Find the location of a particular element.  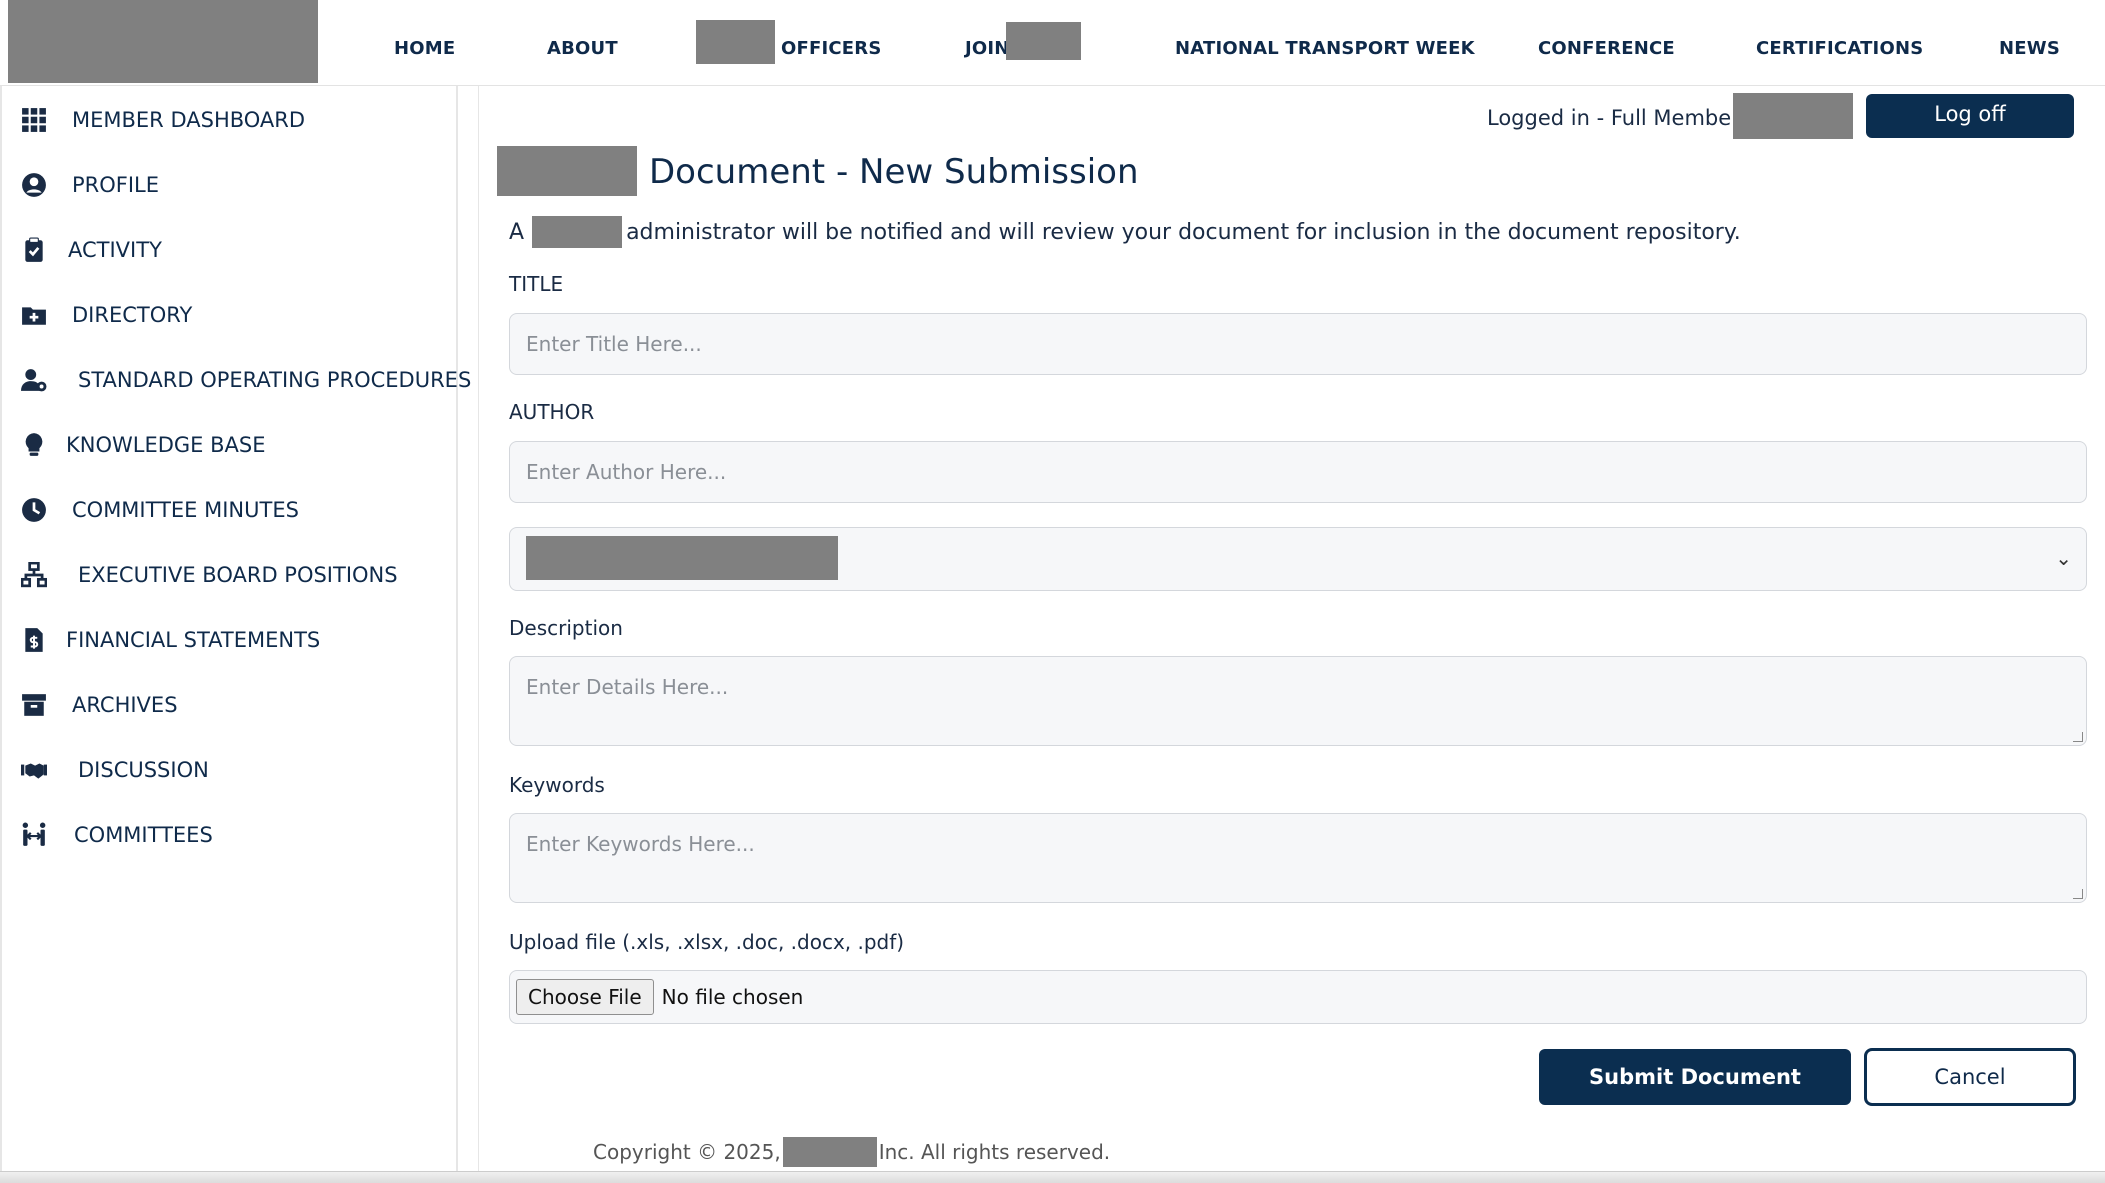

no-file-text: No file chosen is located at coordinates (732, 997).